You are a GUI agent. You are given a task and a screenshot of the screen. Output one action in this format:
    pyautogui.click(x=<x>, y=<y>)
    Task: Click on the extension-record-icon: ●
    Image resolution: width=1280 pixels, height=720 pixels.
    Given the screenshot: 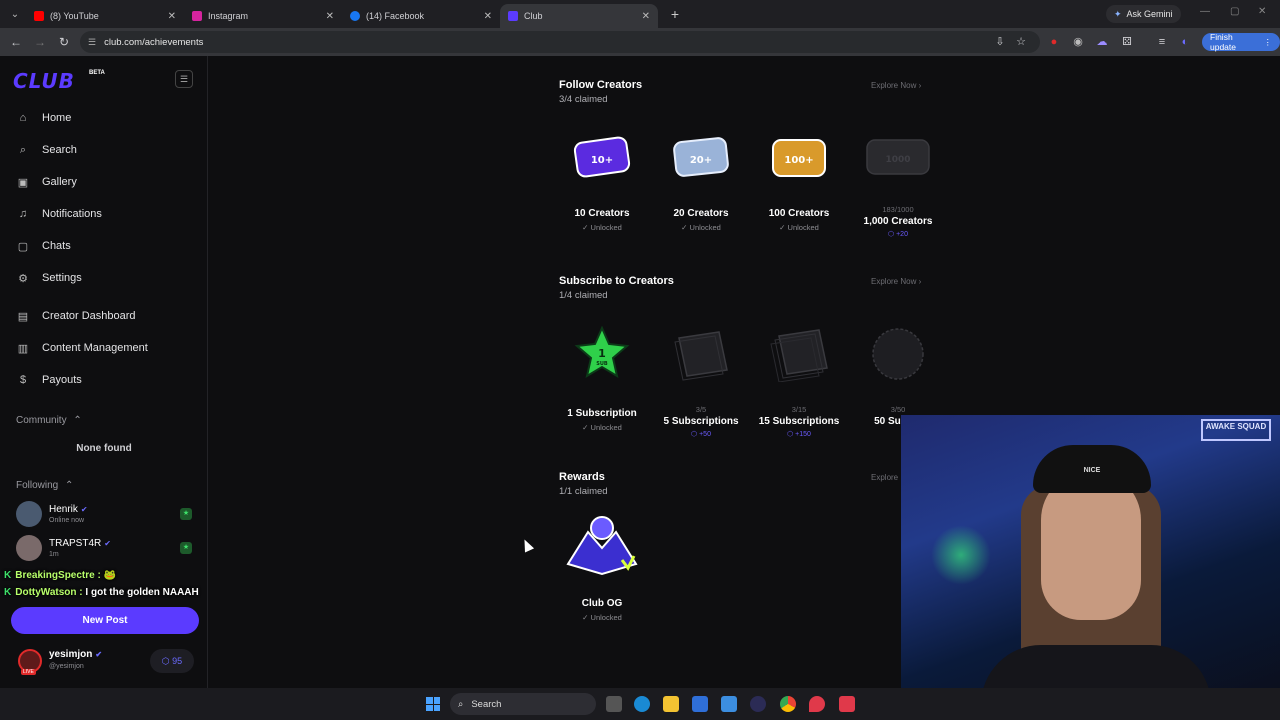 What is the action you would take?
    pyautogui.click(x=1054, y=42)
    